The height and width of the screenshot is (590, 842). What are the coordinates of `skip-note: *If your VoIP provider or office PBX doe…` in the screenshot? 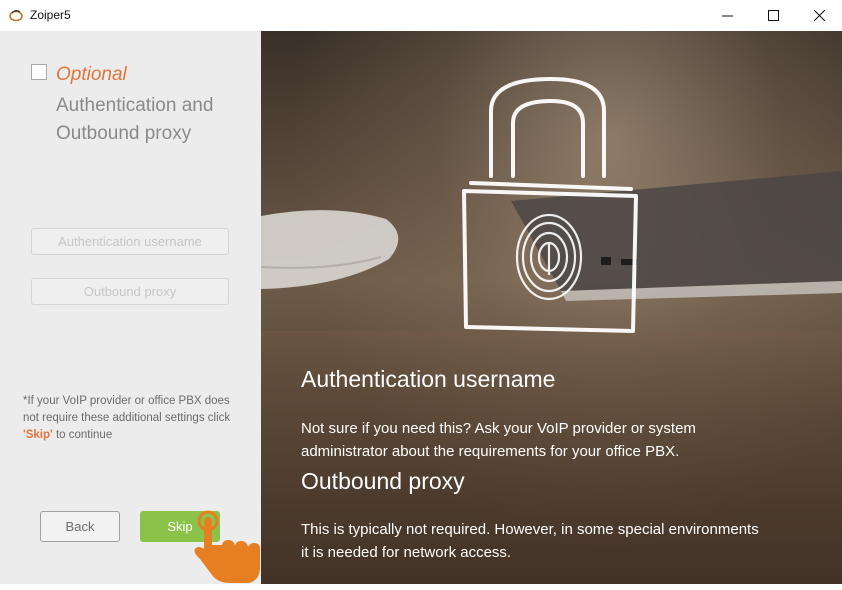 It's located at (134, 418).